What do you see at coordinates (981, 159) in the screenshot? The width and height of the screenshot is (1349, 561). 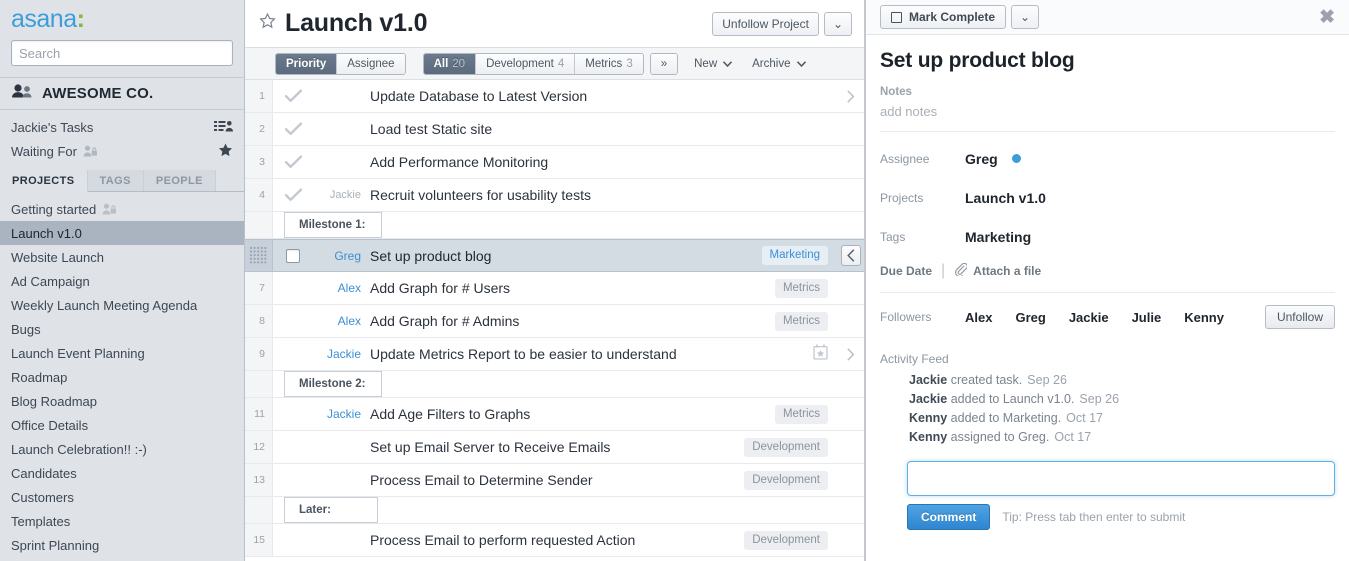 I see `assignee-value: Greg` at bounding box center [981, 159].